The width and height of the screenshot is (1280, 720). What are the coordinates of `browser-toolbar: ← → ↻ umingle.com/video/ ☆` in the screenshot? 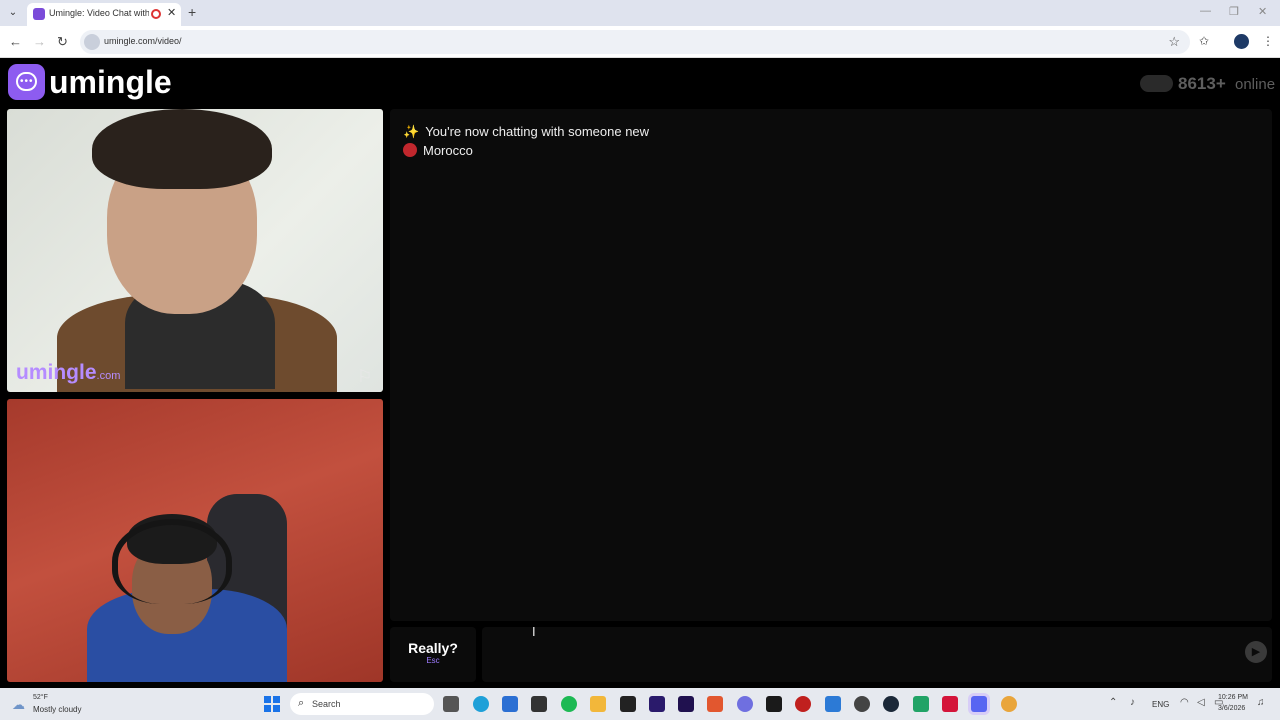 It's located at (640, 42).